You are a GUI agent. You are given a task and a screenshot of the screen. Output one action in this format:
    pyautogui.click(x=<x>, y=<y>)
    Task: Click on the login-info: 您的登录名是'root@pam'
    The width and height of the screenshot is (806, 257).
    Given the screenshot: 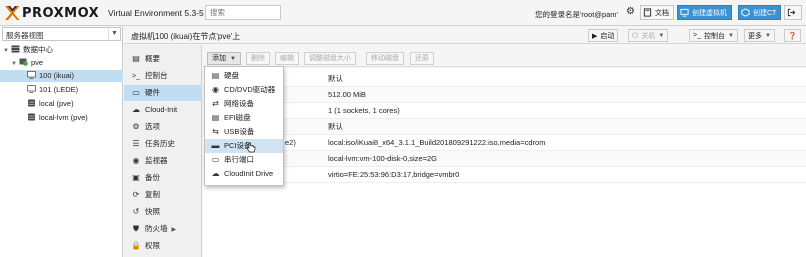 What is the action you would take?
    pyautogui.click(x=576, y=14)
    